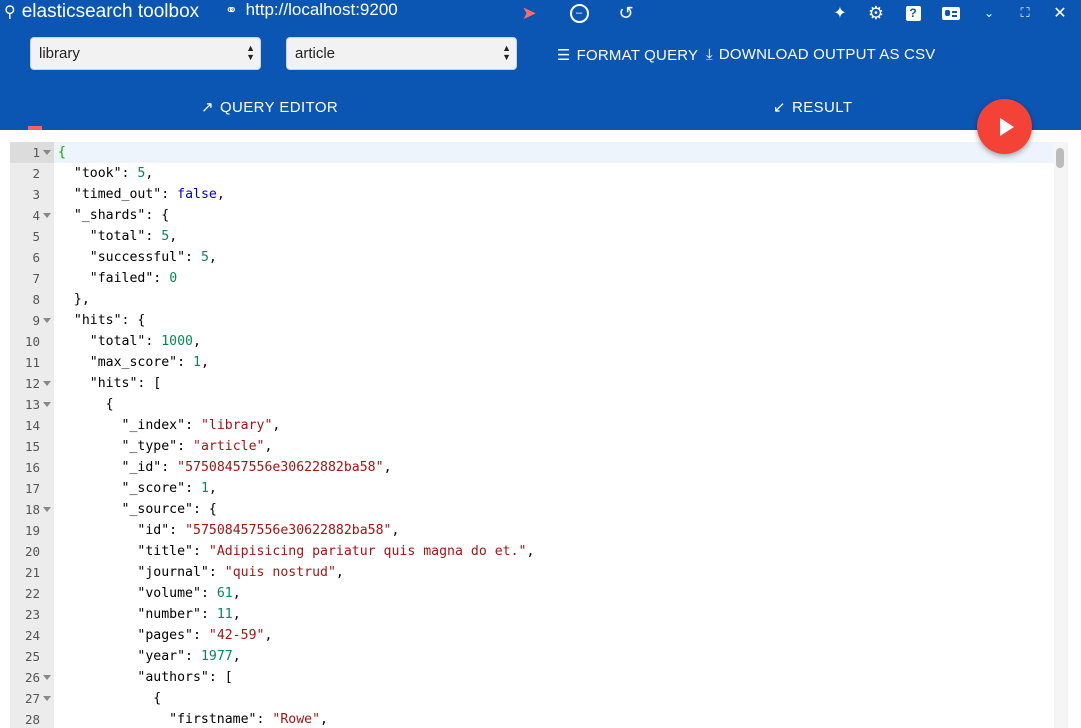 This screenshot has width=1081, height=728. Describe the element at coordinates (532, 425) in the screenshot. I see `code-line: 14 "_index": "library",` at that location.